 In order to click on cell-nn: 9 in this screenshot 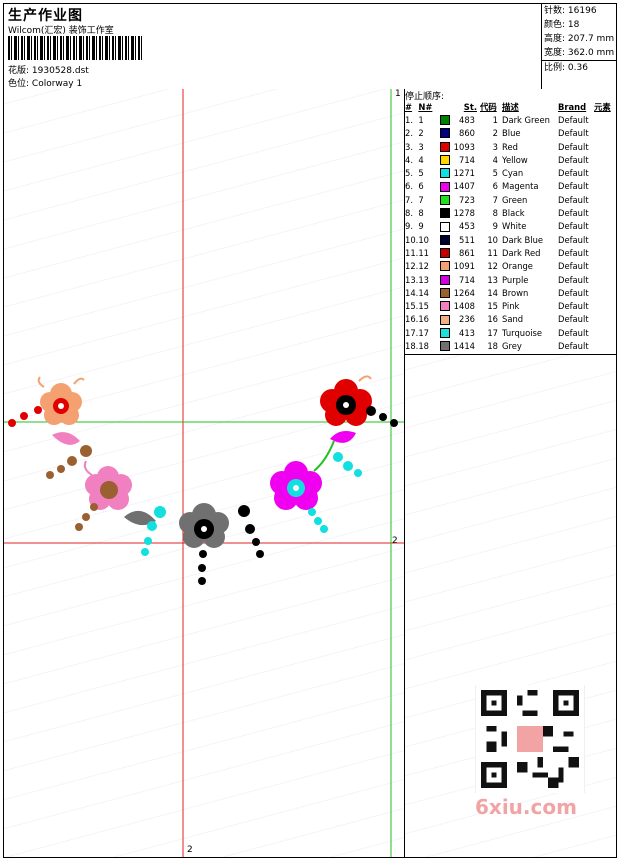, I will do `click(421, 226)`.